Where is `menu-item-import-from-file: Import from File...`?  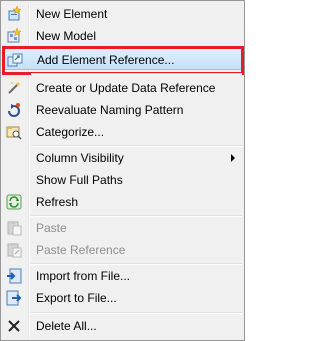 menu-item-import-from-file: Import from File... is located at coordinates (122, 276).